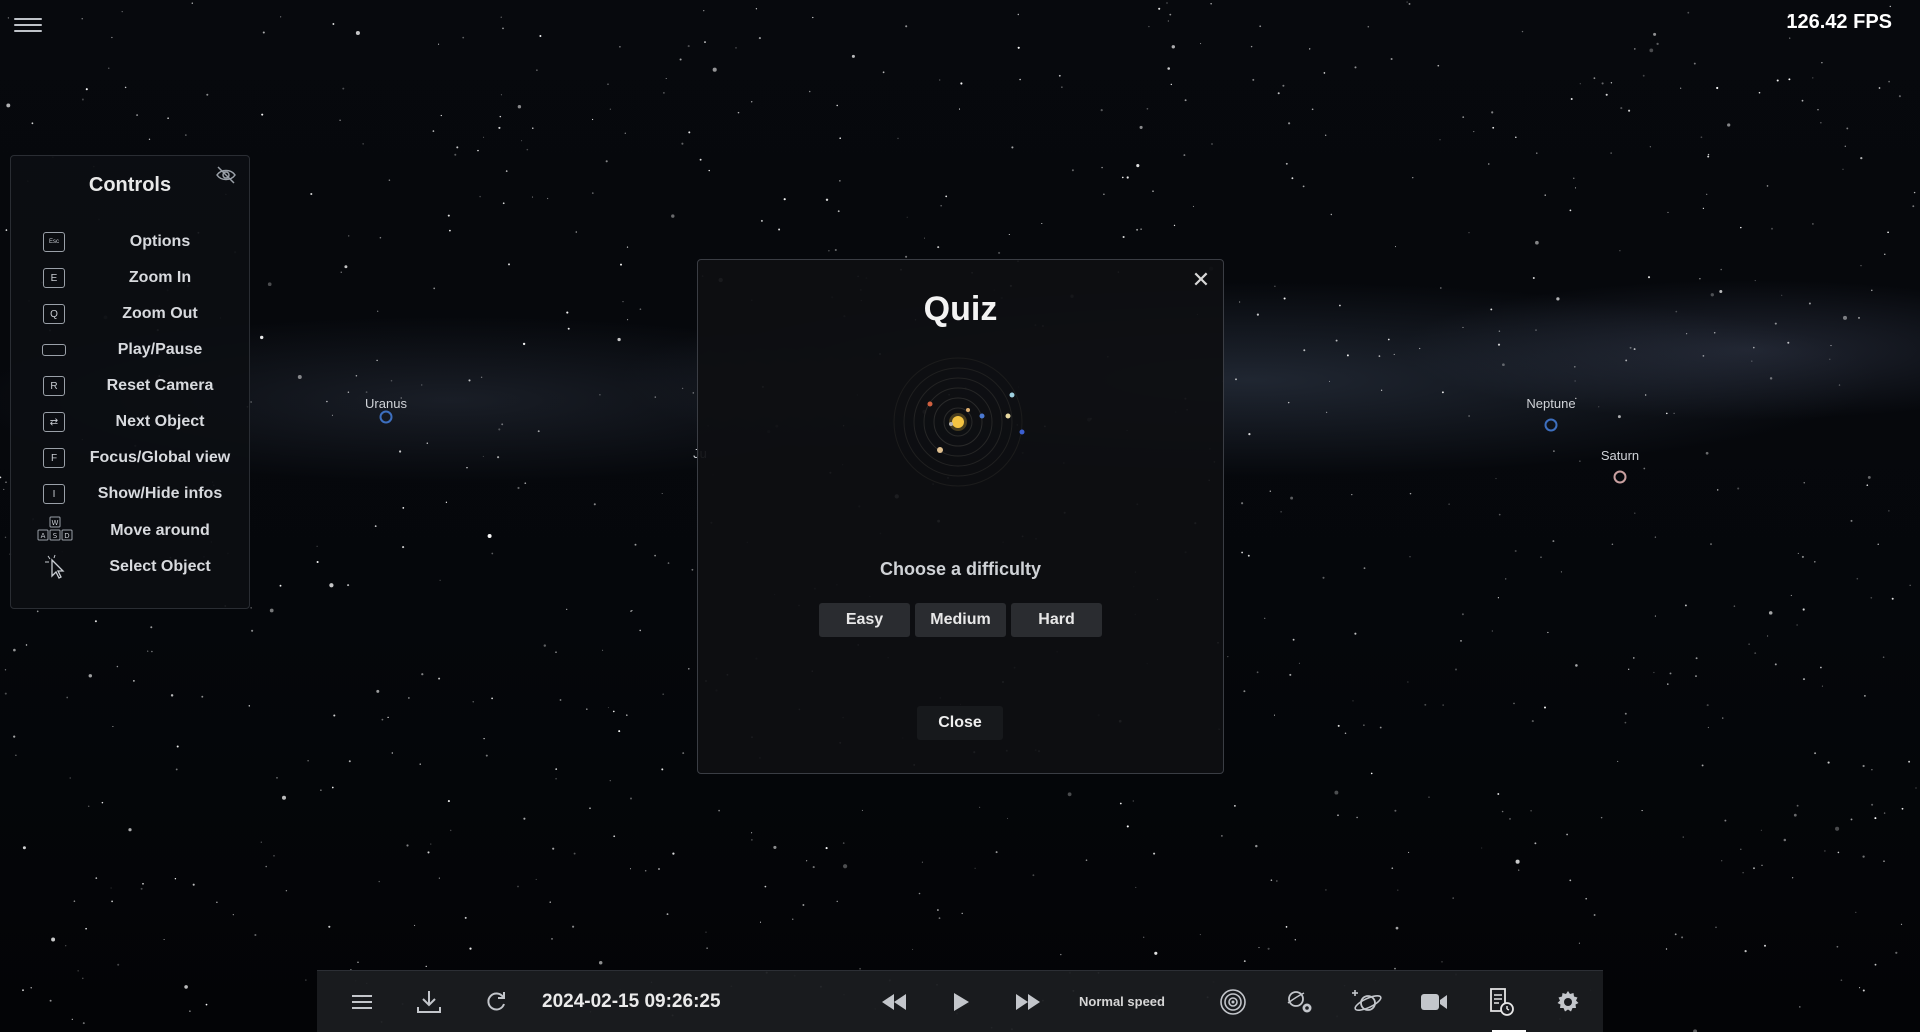 This screenshot has width=1920, height=1032. What do you see at coordinates (160, 421) in the screenshot?
I see `control-label: Next Object` at bounding box center [160, 421].